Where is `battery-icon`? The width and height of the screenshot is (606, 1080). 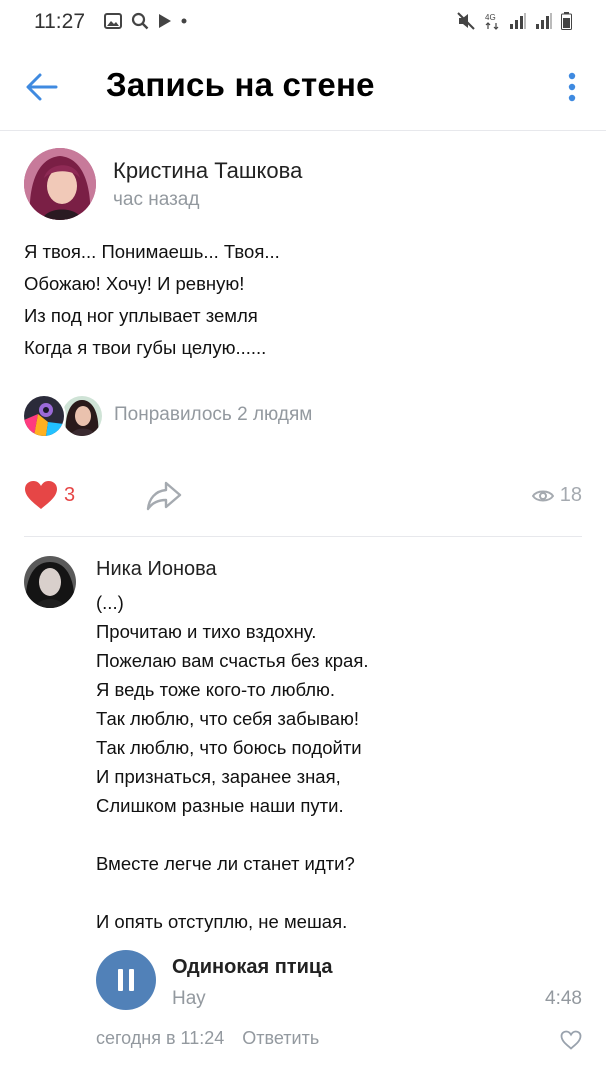
battery-icon is located at coordinates (566, 21).